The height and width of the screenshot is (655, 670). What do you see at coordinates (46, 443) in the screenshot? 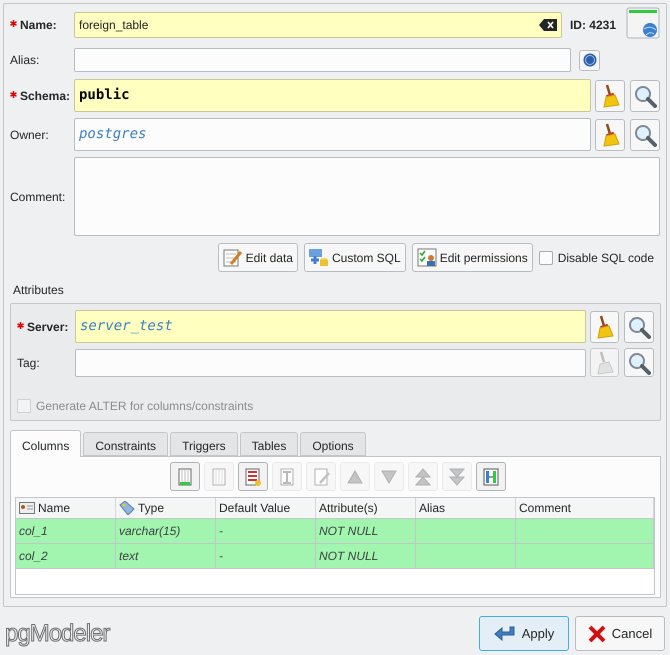
I see `tab: Columns` at bounding box center [46, 443].